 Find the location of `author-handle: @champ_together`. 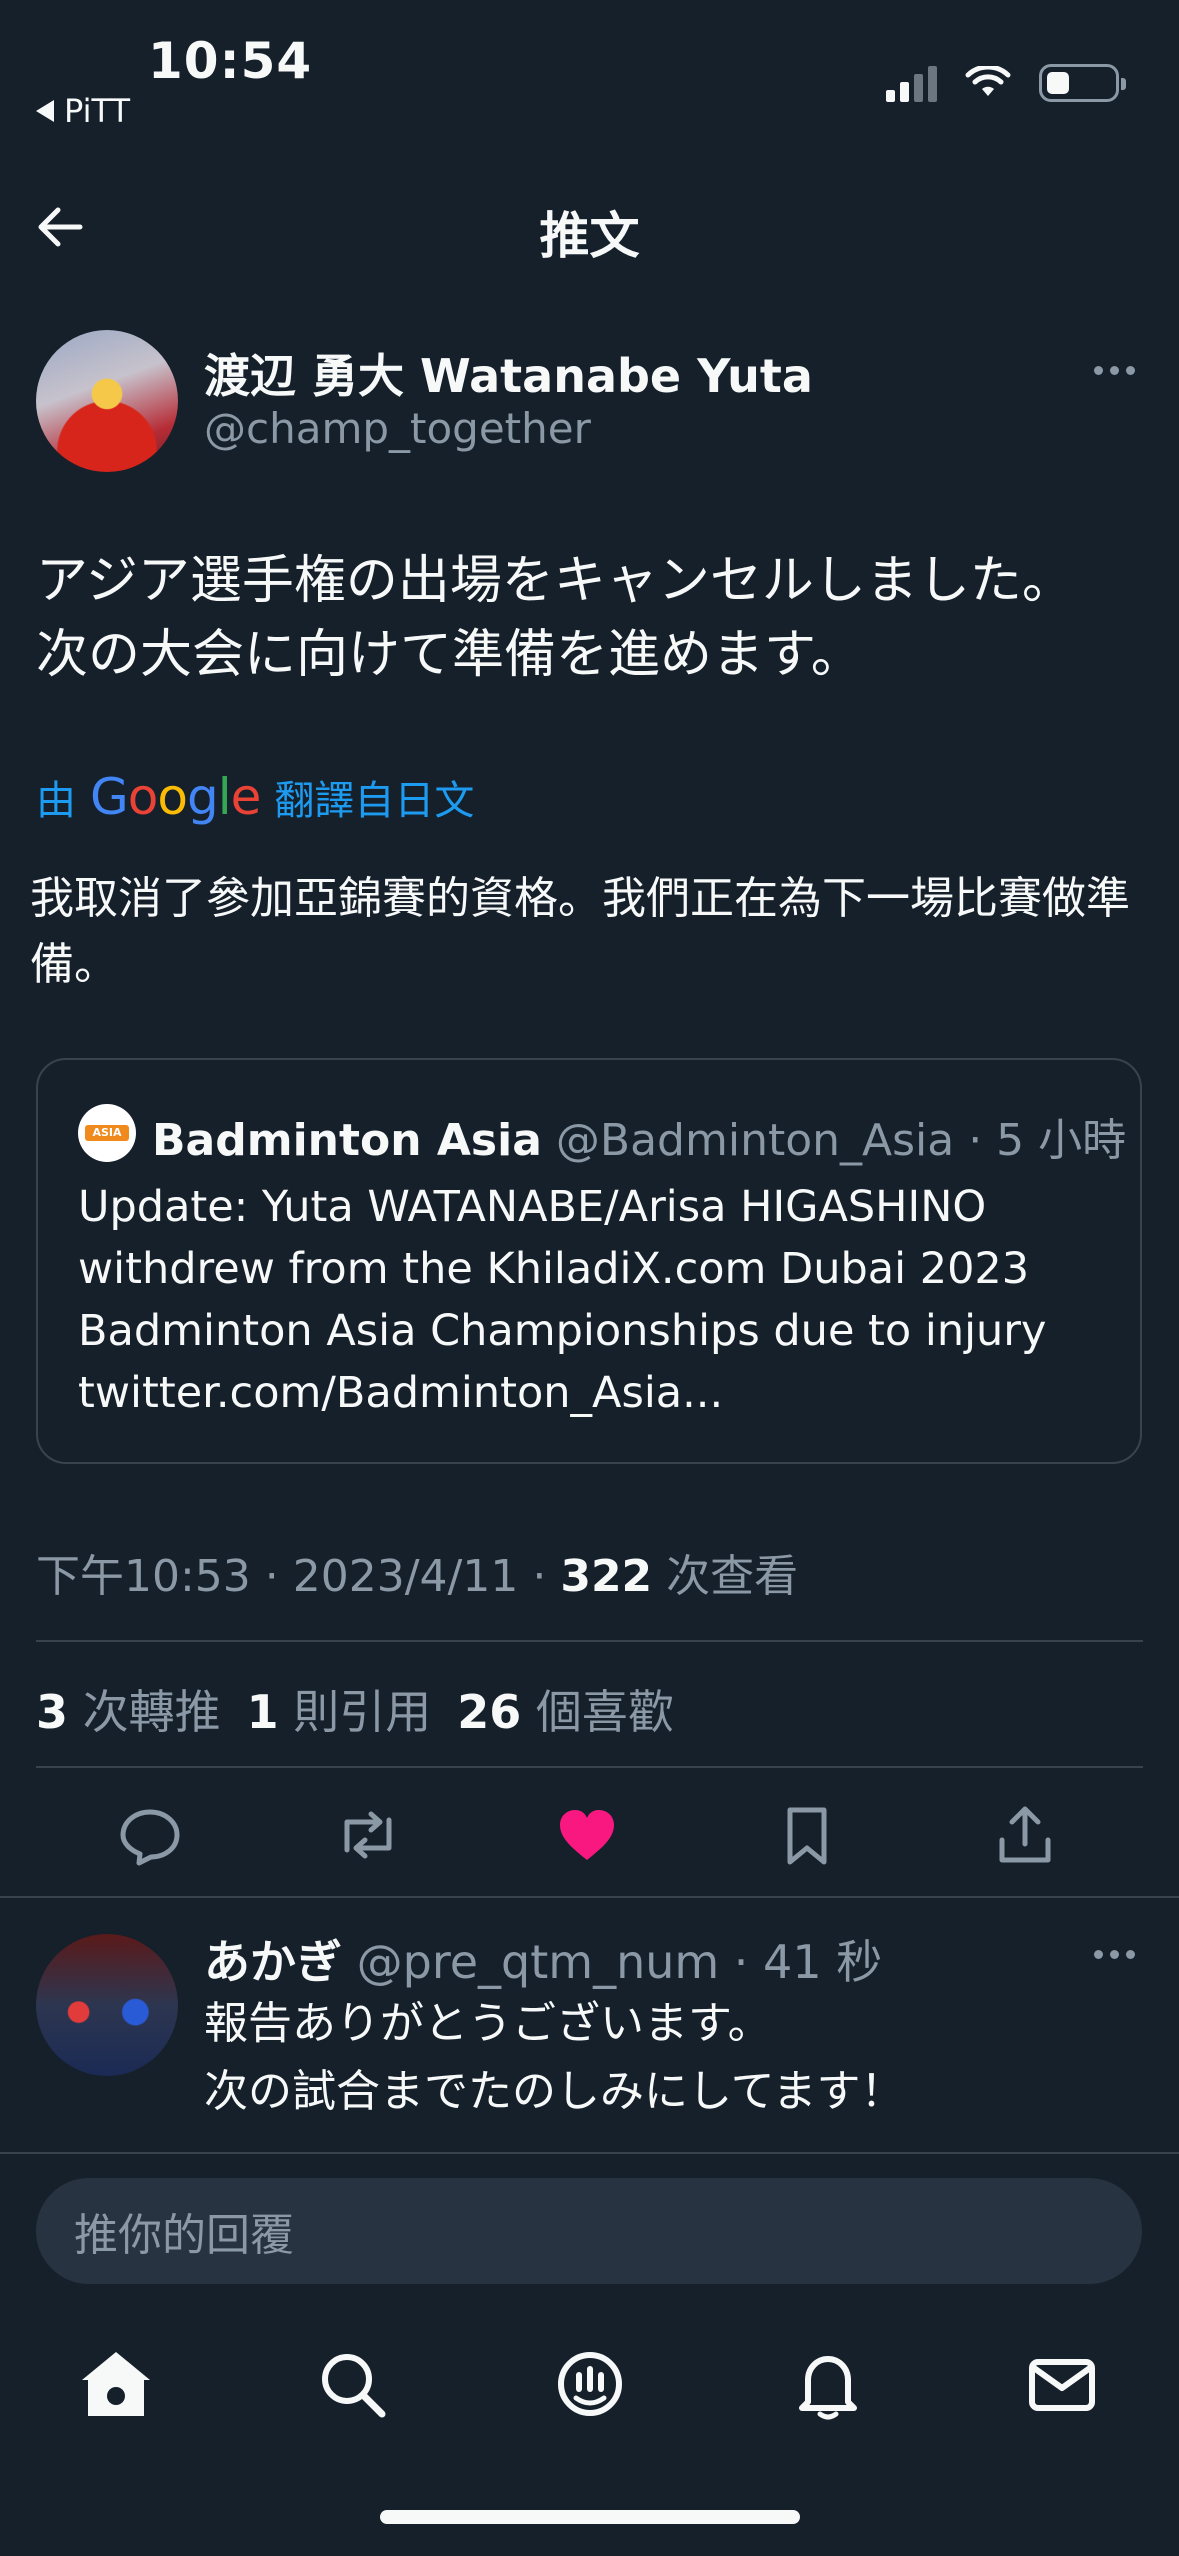

author-handle: @champ_together is located at coordinates (397, 428).